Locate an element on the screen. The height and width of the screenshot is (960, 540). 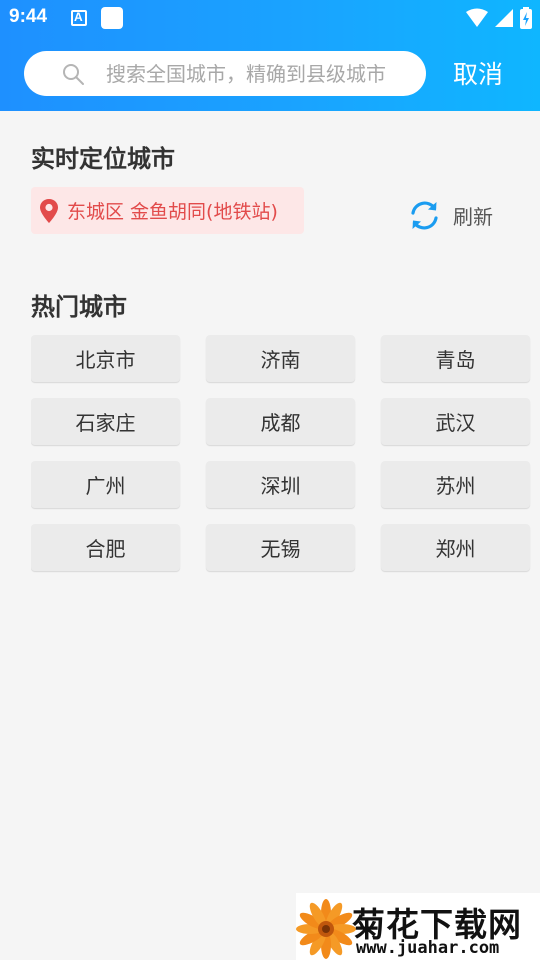
city-button: 深圳 is located at coordinates (280, 484).